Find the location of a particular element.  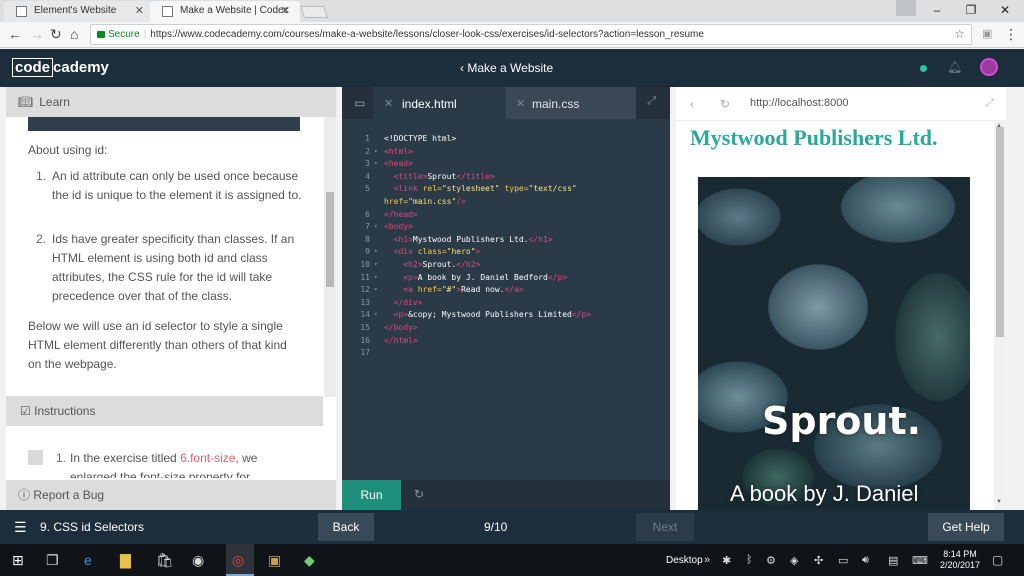

reset-icon: ↻ is located at coordinates (419, 494).